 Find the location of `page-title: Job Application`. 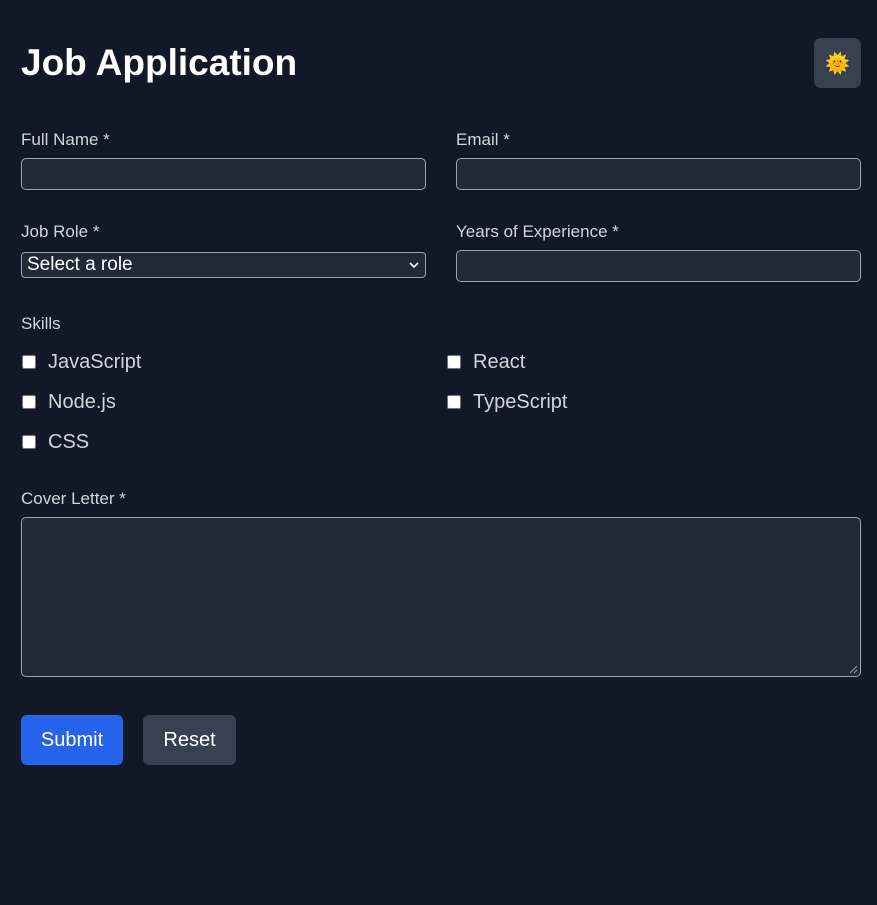

page-title: Job Application is located at coordinates (159, 62).